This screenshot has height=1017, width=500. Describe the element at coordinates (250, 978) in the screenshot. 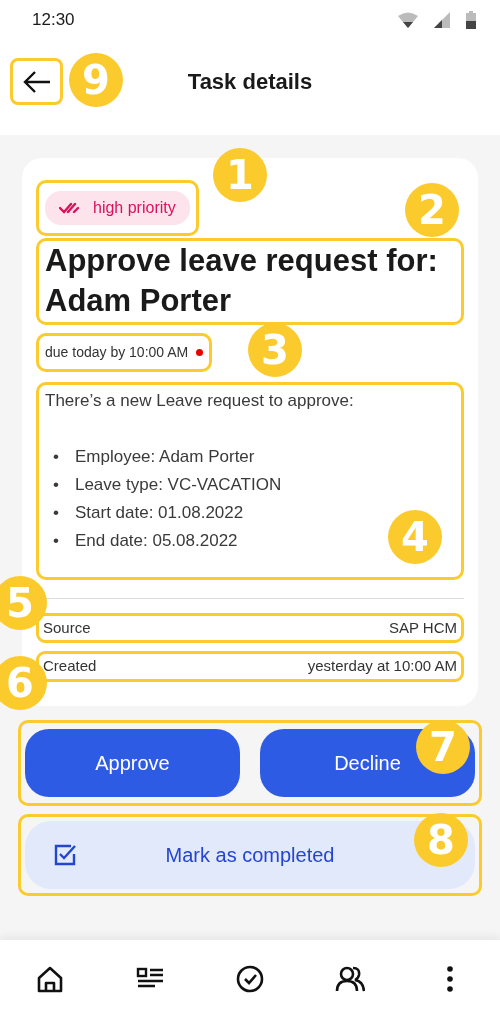

I see `check-circle-icon` at that location.